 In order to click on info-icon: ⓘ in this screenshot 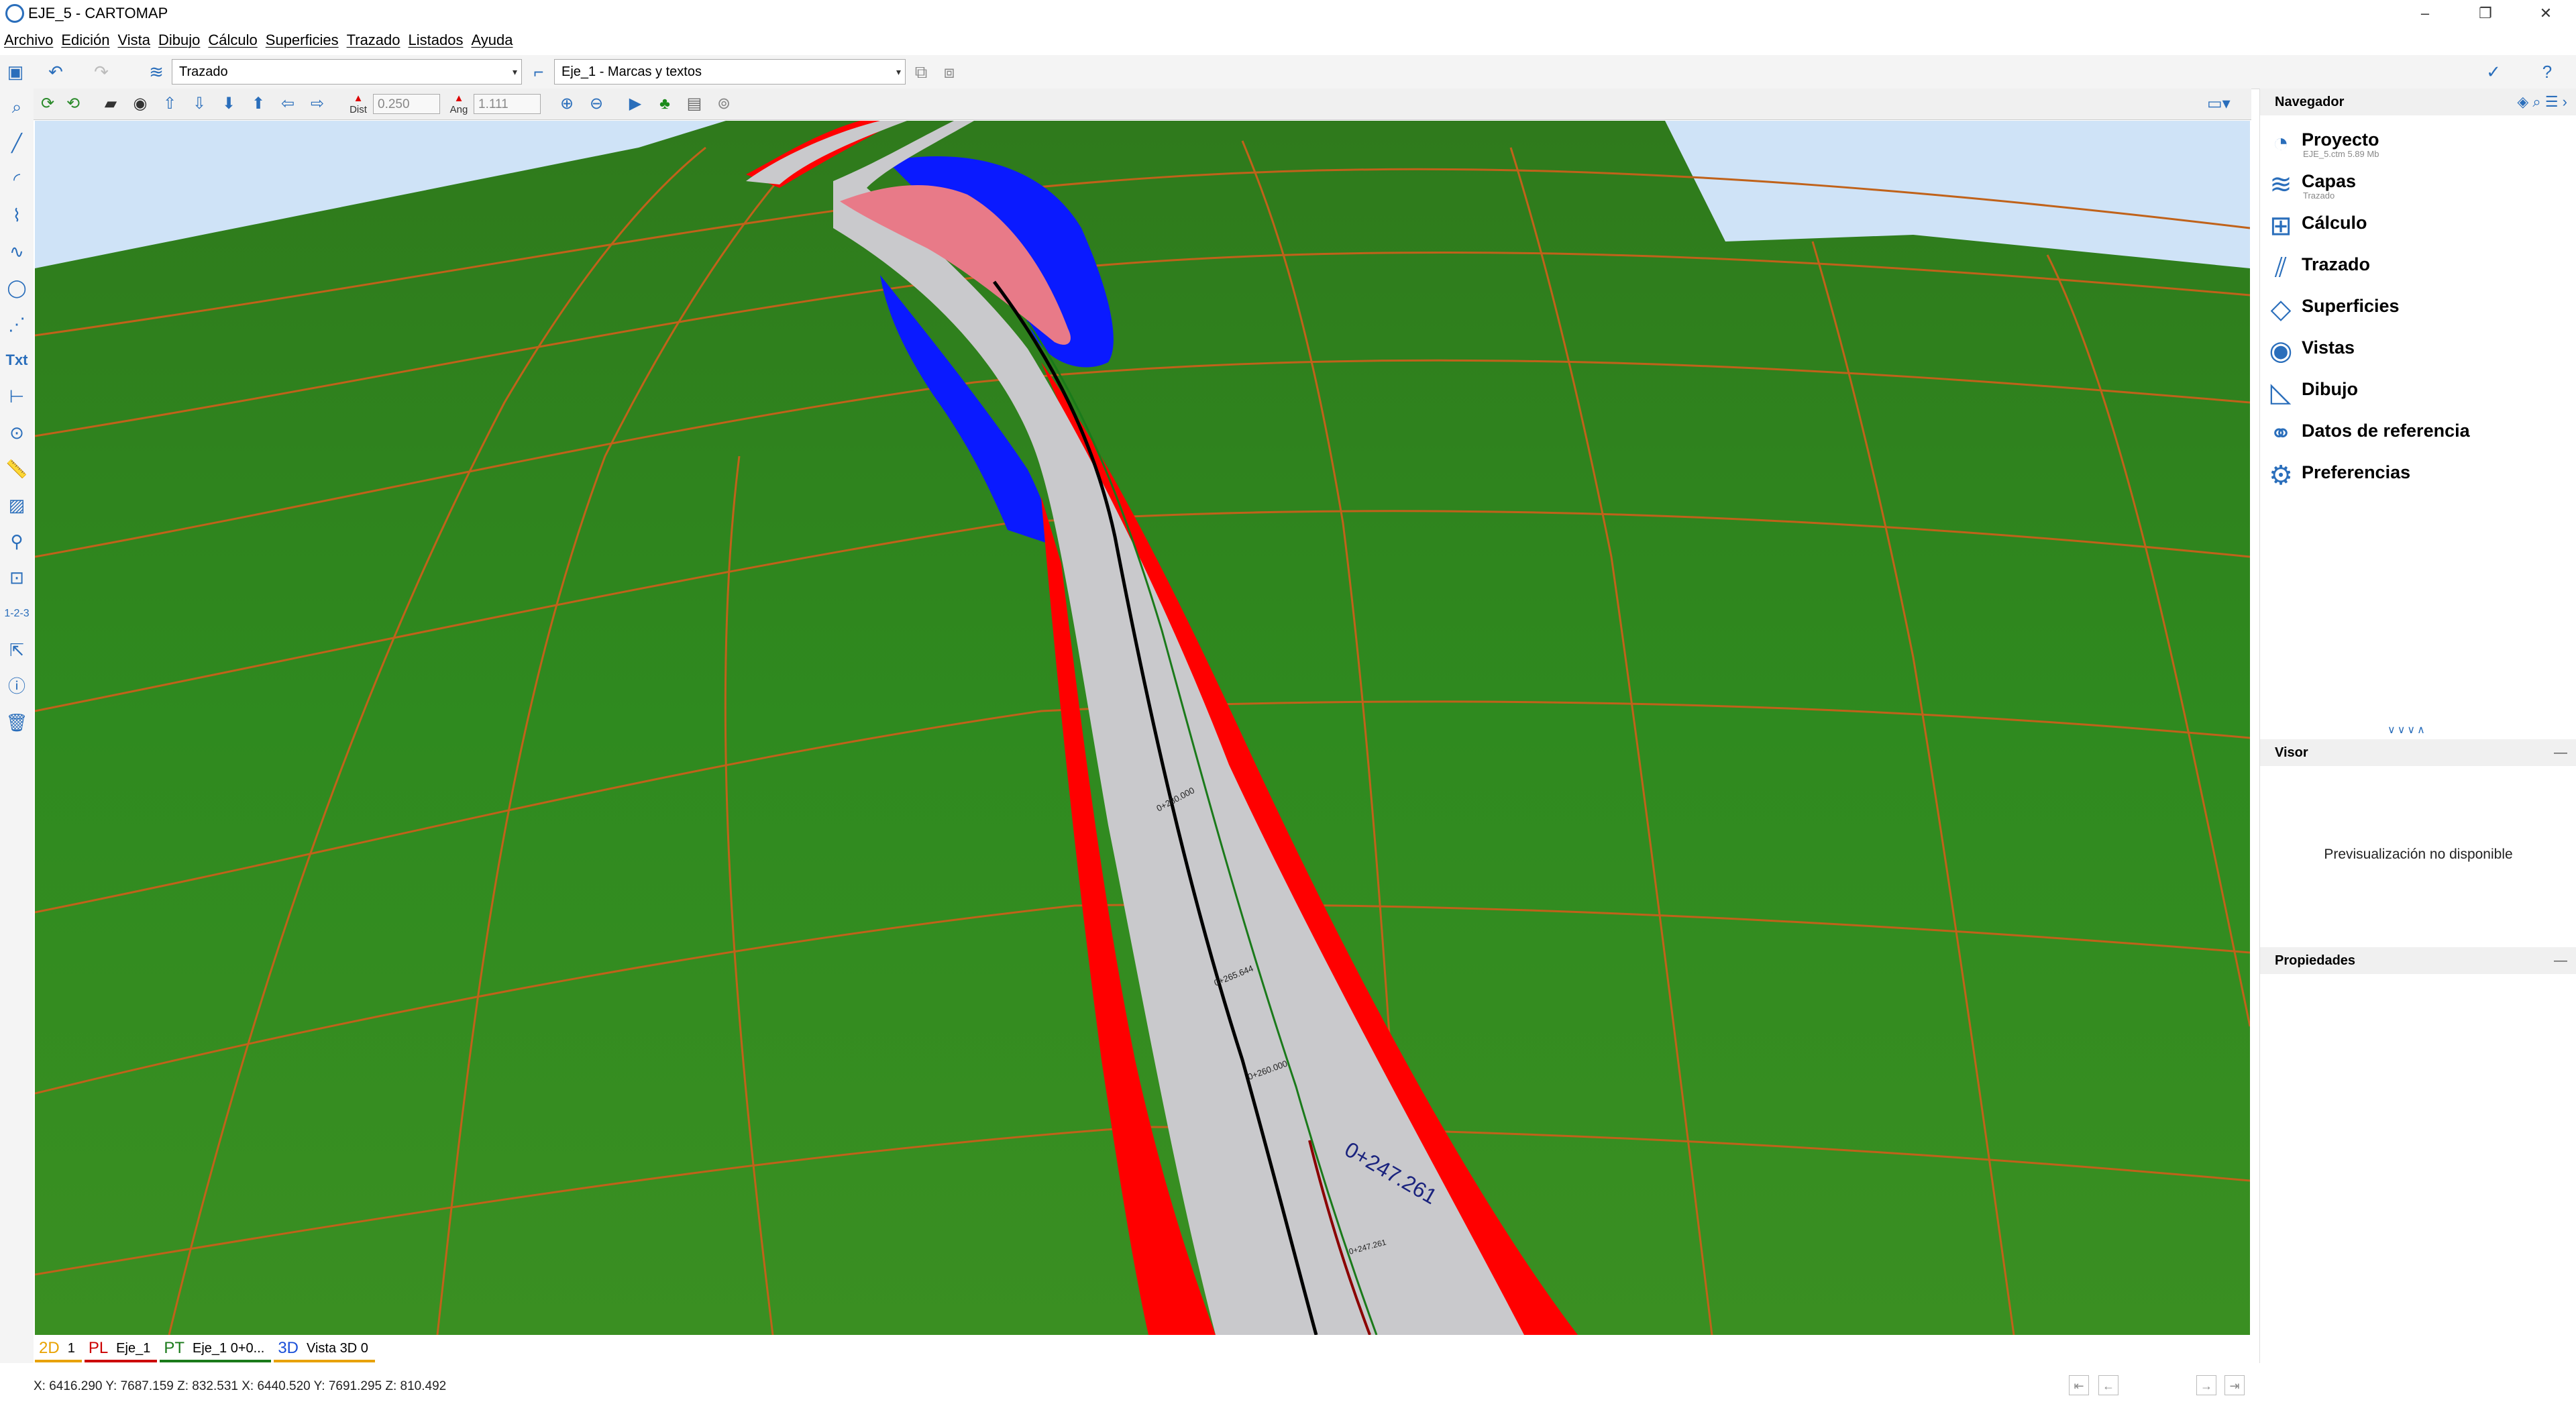, I will do `click(17, 686)`.